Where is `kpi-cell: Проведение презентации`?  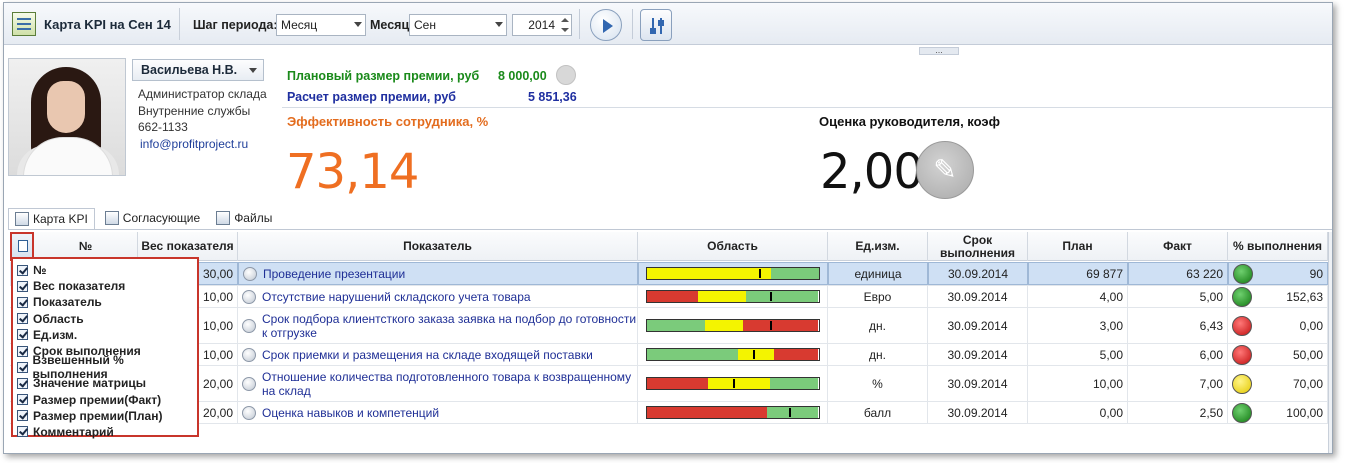
kpi-cell: Проведение презентации is located at coordinates (438, 273).